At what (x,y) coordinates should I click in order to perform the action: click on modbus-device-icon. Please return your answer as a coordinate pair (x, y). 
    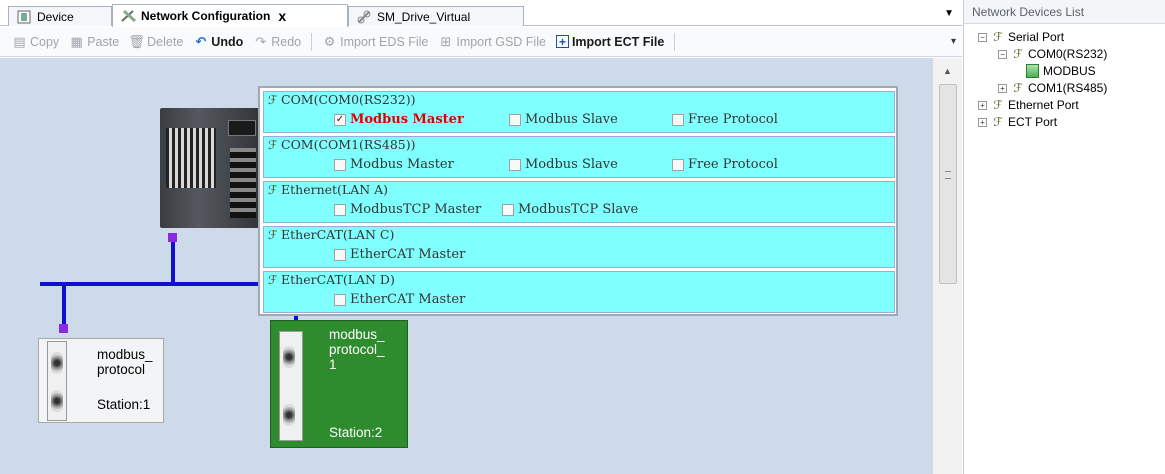
    Looking at the image, I should click on (1032, 71).